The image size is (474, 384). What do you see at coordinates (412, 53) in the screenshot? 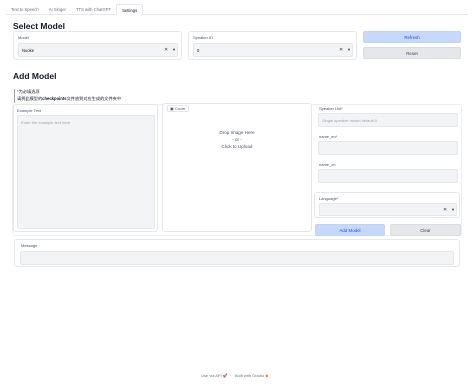
I see `reset-button: Reset` at bounding box center [412, 53].